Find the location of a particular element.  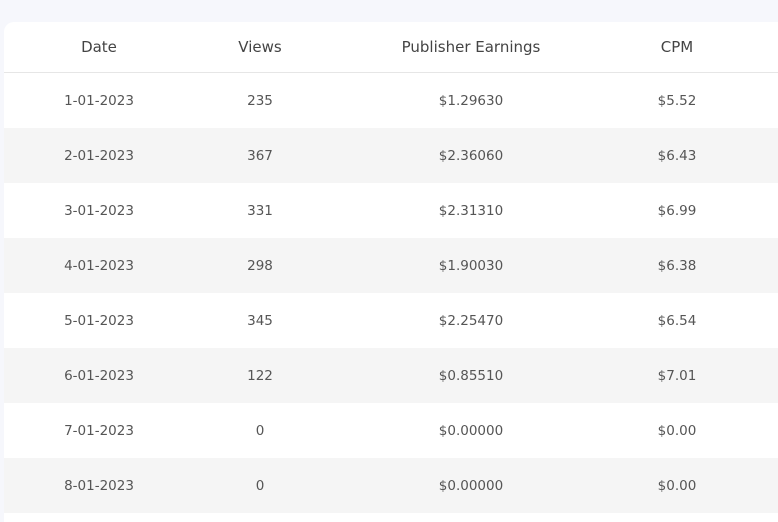

table-header-row: Date Views Publisher Earnings CPM is located at coordinates (391, 47).